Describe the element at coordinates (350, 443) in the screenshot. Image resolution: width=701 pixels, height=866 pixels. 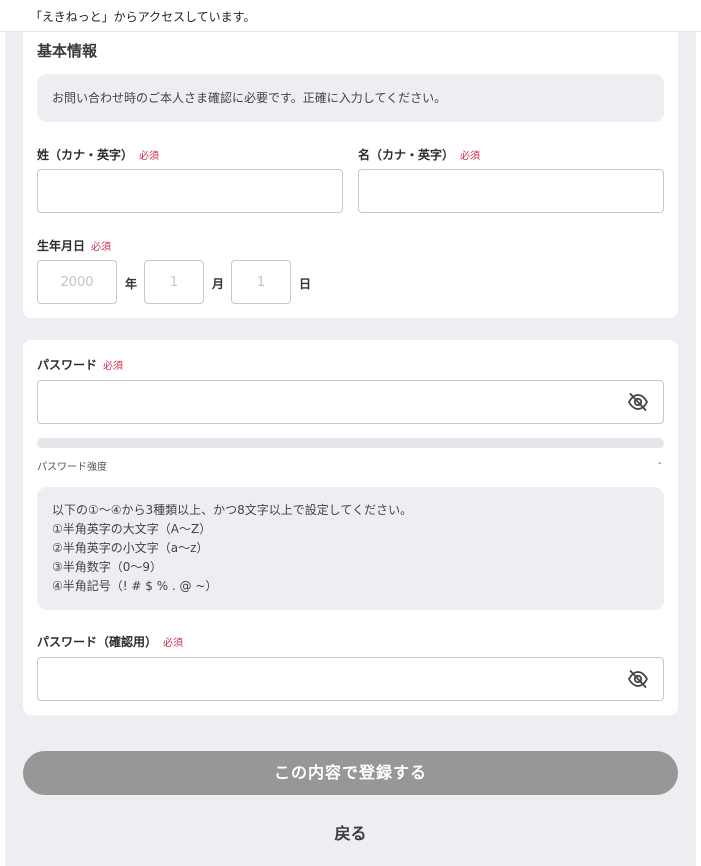
I see `password-strength-bar` at that location.